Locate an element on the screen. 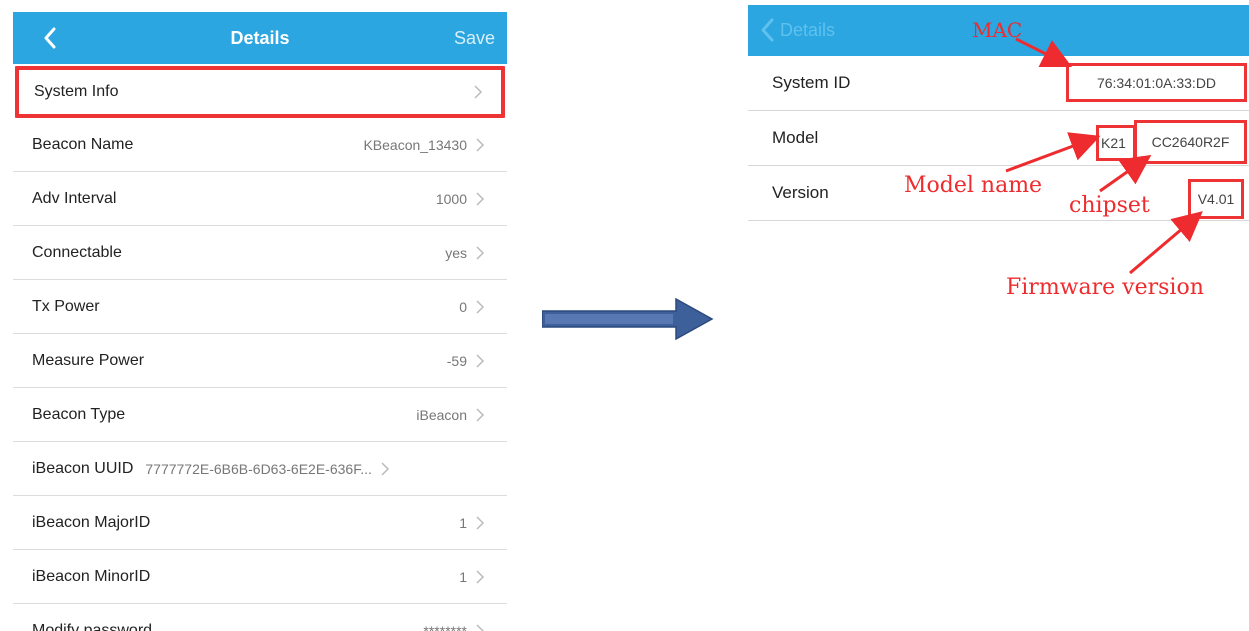 The image size is (1249, 631). list-item-beacon-name: Beacon Name KBeacon_13430 is located at coordinates (260, 145).